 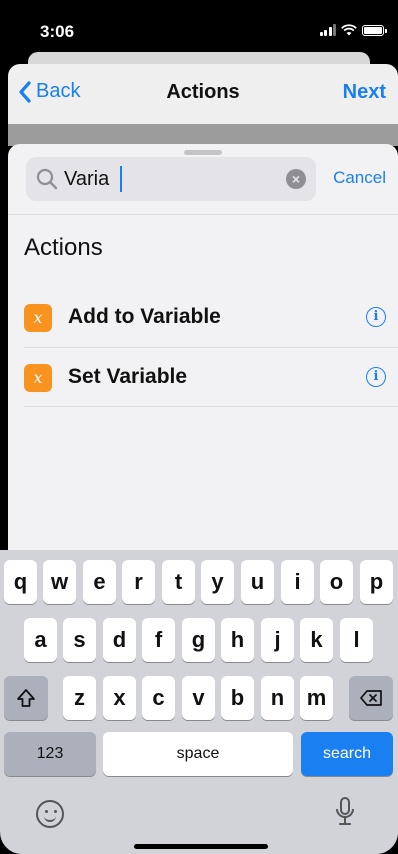 What do you see at coordinates (79, 640) in the screenshot?
I see `key-s: s` at bounding box center [79, 640].